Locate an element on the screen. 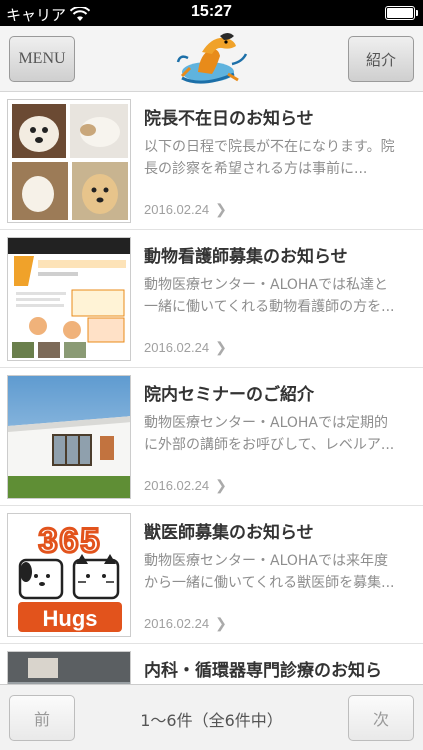 The width and height of the screenshot is (423, 750). next-page-button: 次 is located at coordinates (381, 718).